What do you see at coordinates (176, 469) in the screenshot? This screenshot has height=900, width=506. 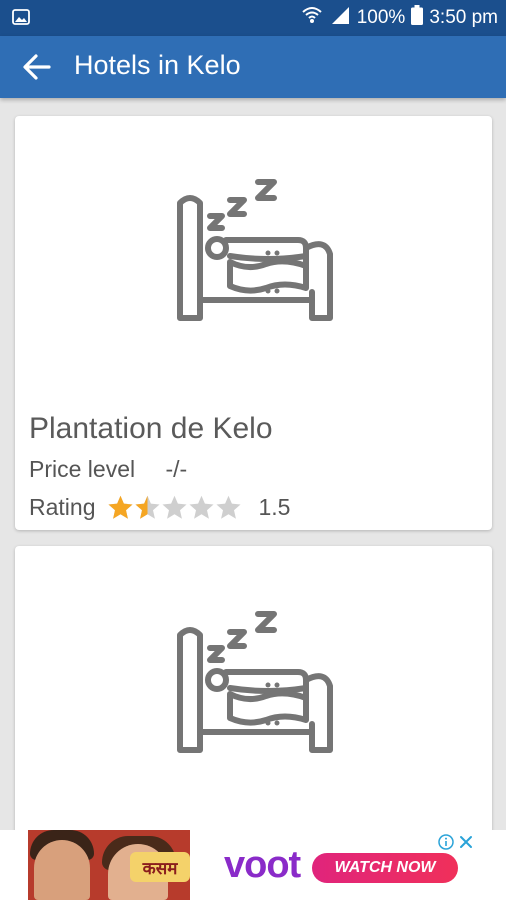 I see `price-value: -/-` at bounding box center [176, 469].